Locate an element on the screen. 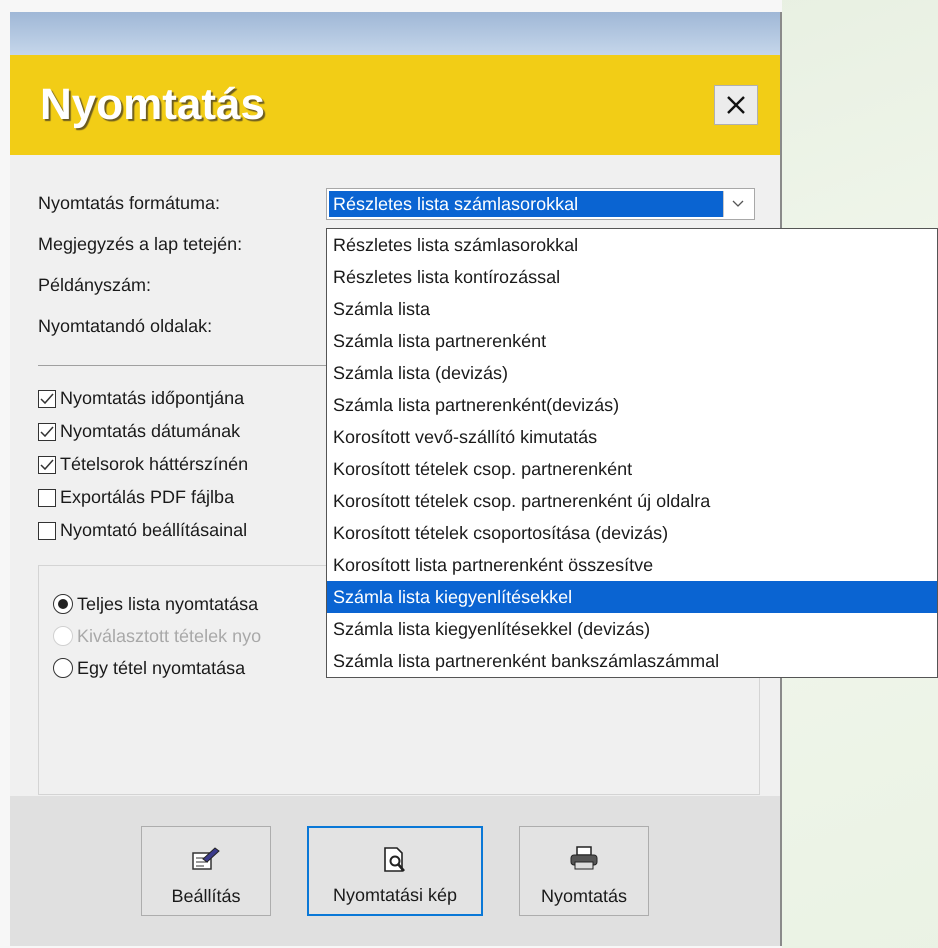 The width and height of the screenshot is (938, 948). radio-label: Egy tétel nyomtatása is located at coordinates (161, 668).